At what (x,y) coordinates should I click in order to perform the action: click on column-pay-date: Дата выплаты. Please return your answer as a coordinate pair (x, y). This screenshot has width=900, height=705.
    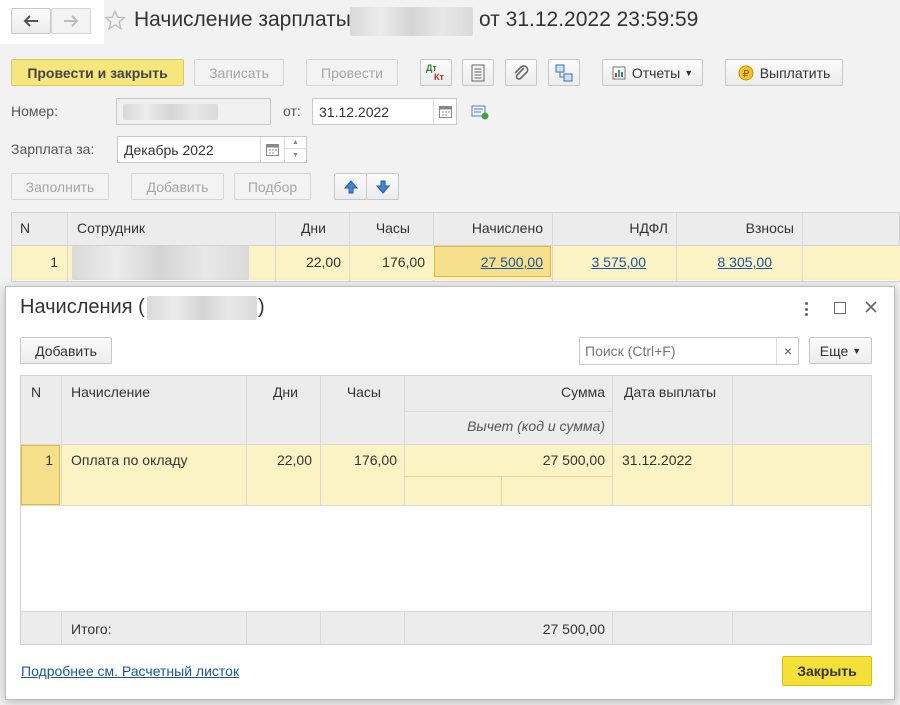
    Looking at the image, I should click on (670, 392).